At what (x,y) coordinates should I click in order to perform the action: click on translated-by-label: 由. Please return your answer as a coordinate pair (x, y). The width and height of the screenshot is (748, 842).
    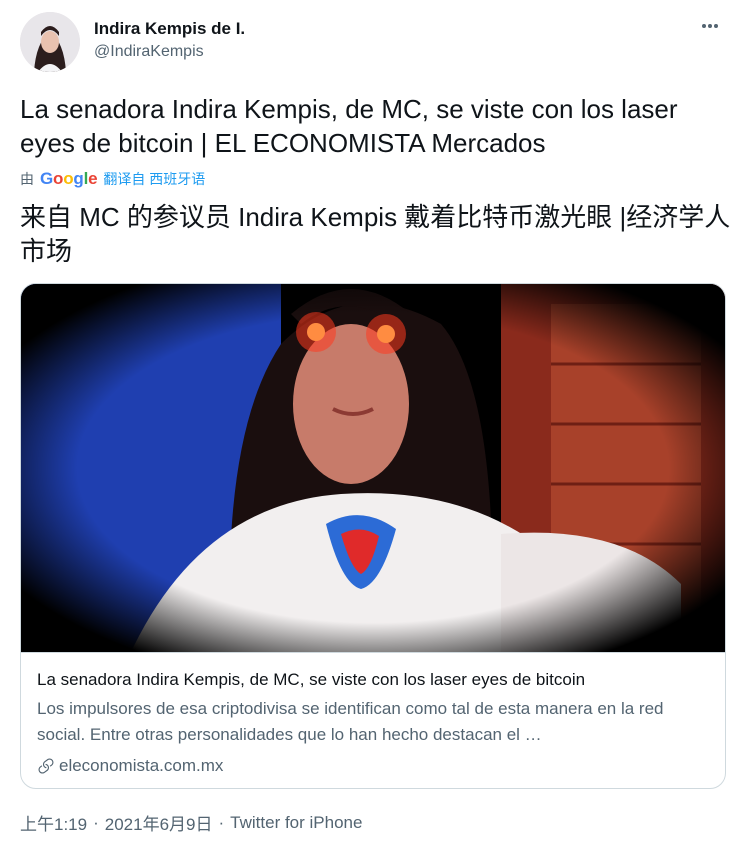
    Looking at the image, I should click on (27, 179).